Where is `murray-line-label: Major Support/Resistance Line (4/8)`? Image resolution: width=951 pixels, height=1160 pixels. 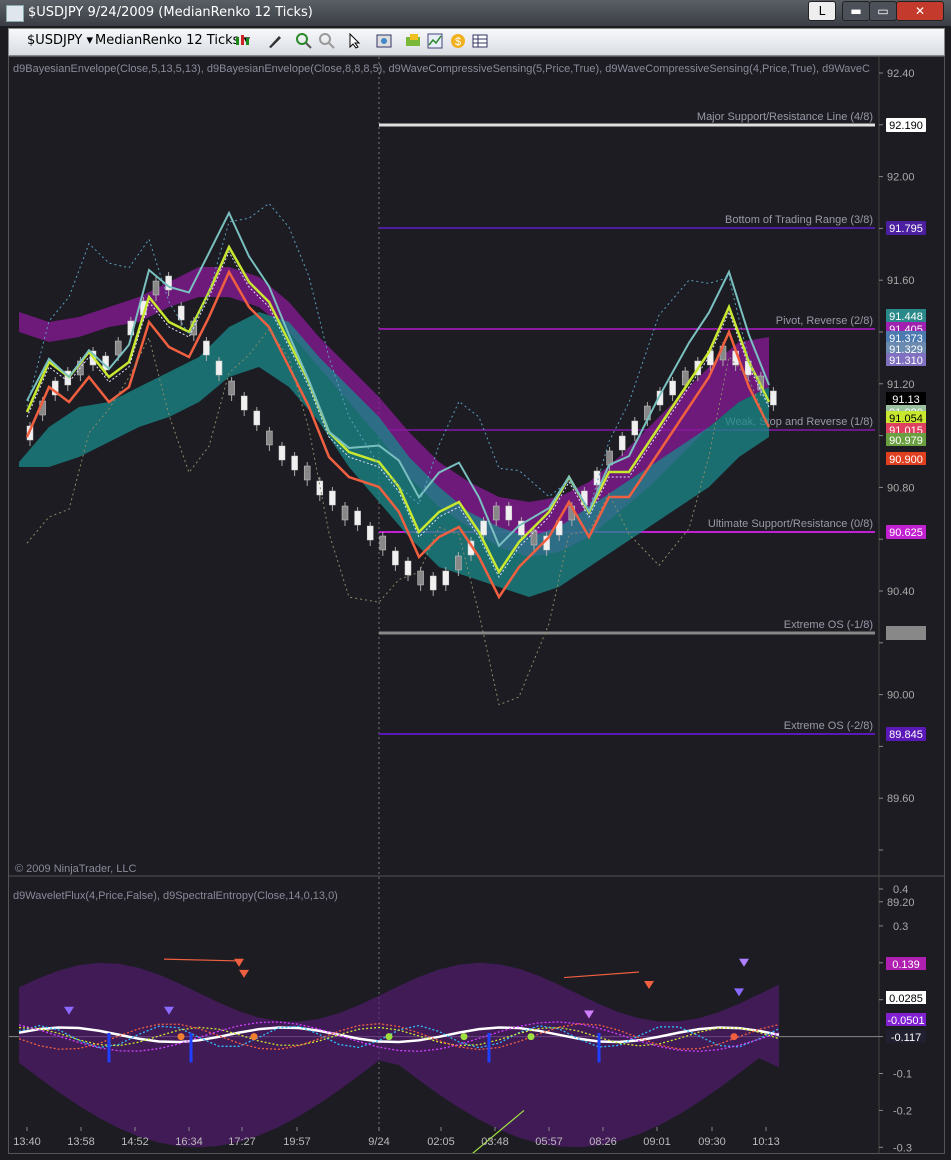
murray-line-label: Major Support/Resistance Line (4/8) is located at coordinates (785, 117).